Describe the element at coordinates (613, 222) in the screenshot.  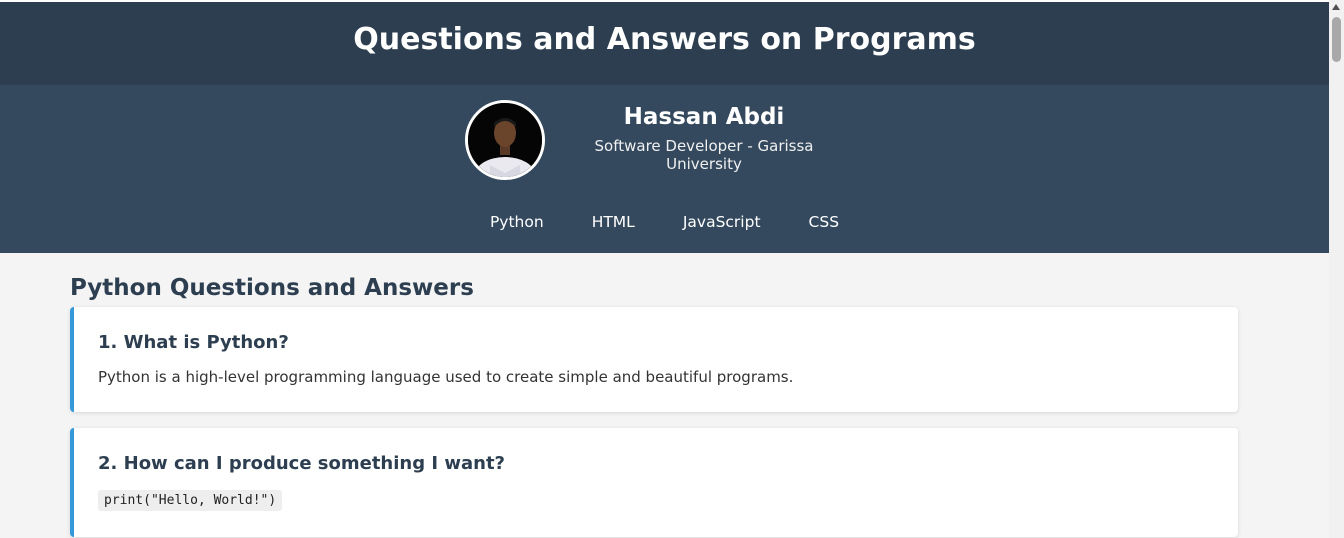
I see `nav-html: HTML` at that location.